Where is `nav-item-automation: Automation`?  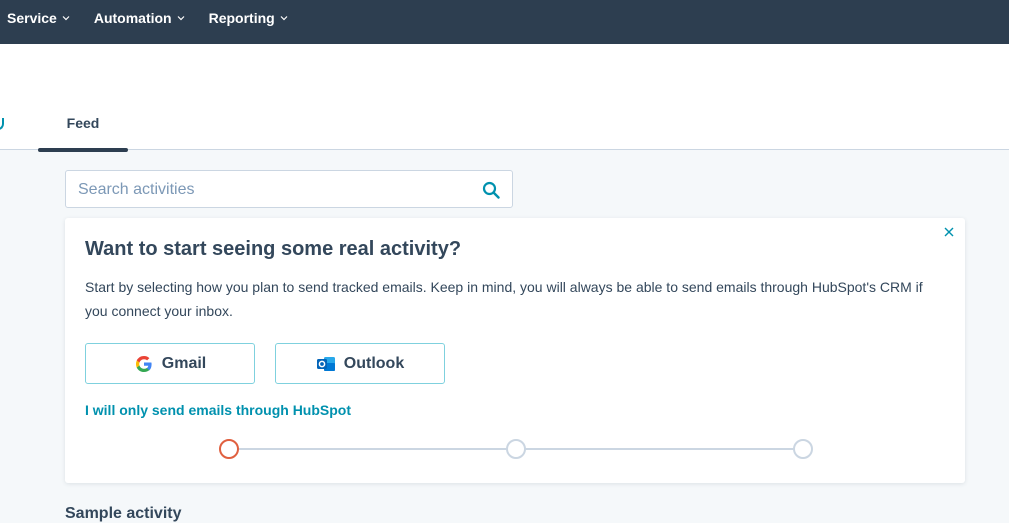
nav-item-automation: Automation is located at coordinates (139, 18).